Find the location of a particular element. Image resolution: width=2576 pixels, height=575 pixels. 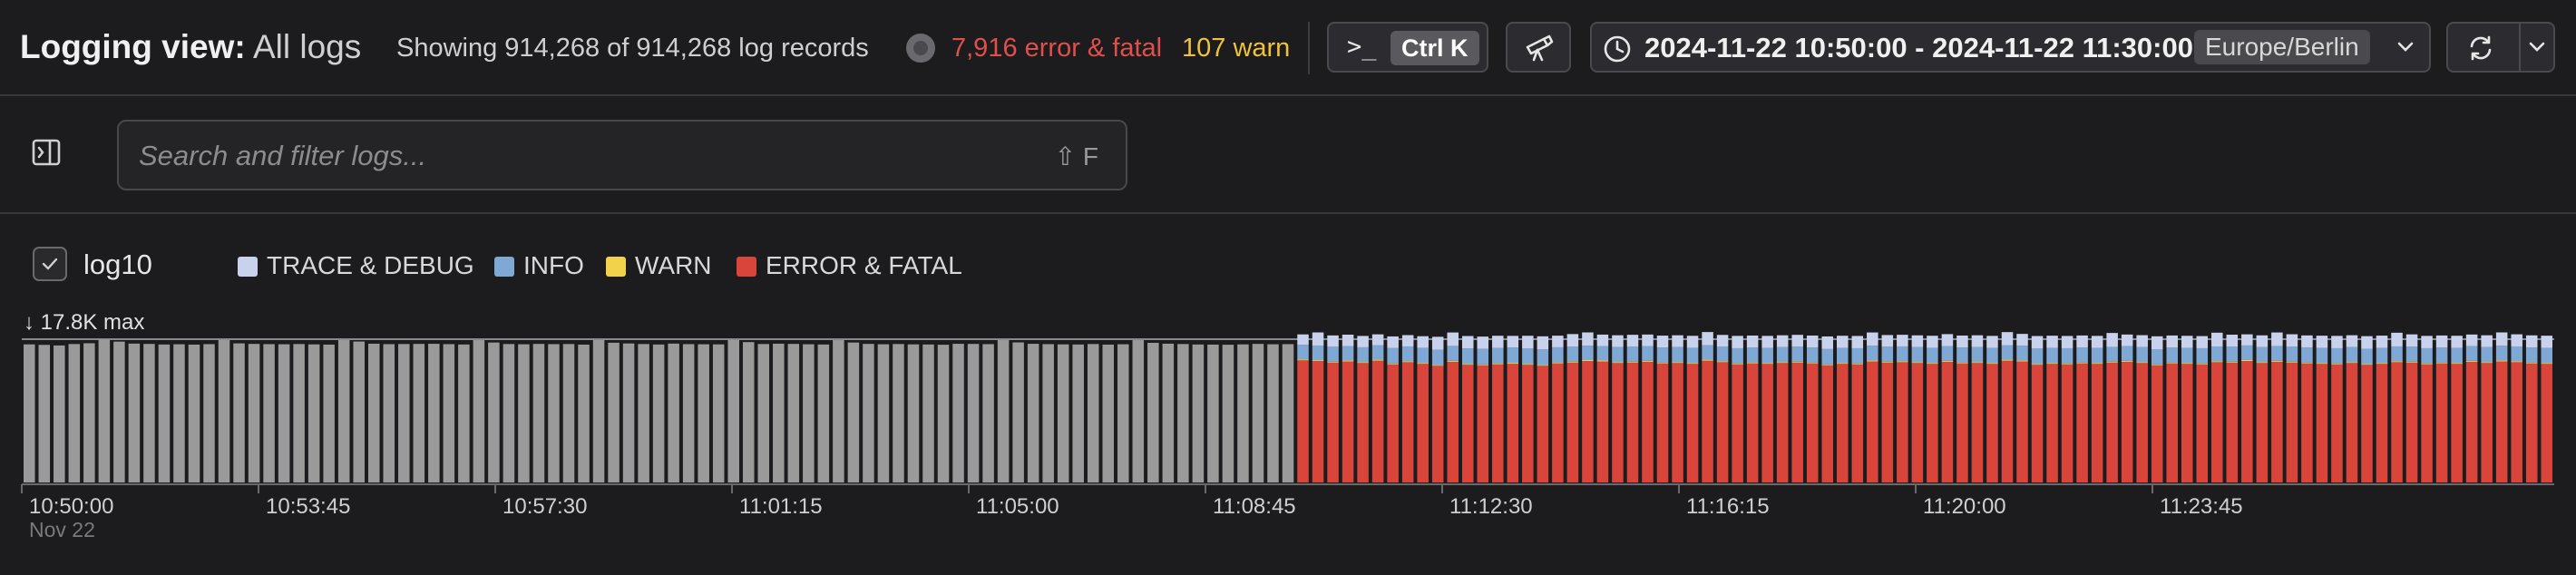

command-palette-button: >_ Ctrl K is located at coordinates (1407, 47).